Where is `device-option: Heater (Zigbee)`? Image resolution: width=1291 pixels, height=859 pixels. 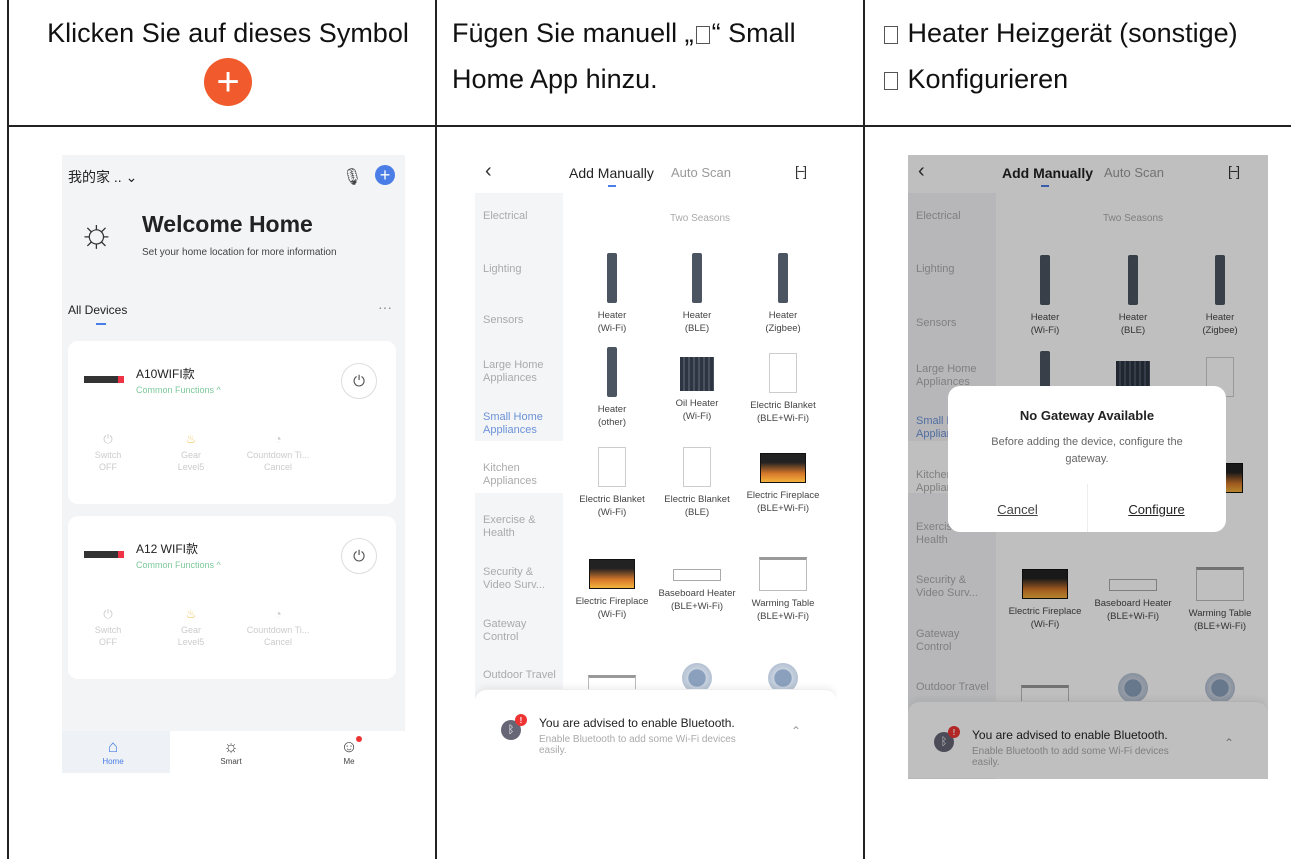
device-option: Heater (Zigbee) is located at coordinates (783, 294).